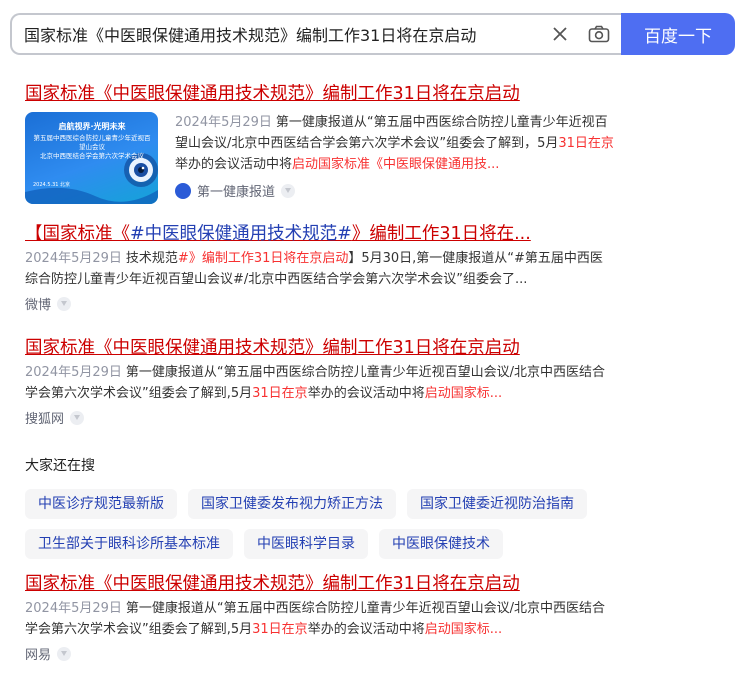 The height and width of the screenshot is (673, 750). What do you see at coordinates (320, 653) in the screenshot?
I see `result-source: 网易` at bounding box center [320, 653].